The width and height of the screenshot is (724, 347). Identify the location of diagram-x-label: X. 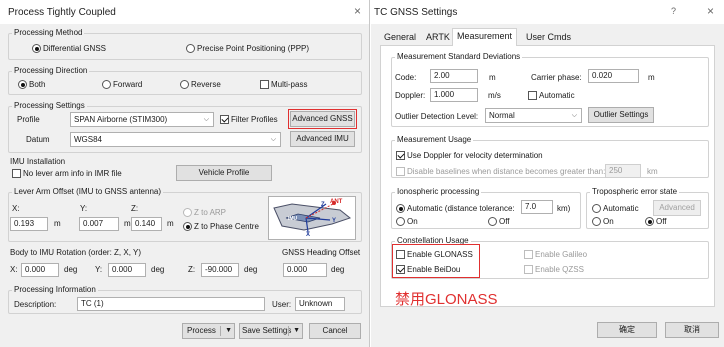
(308, 235).